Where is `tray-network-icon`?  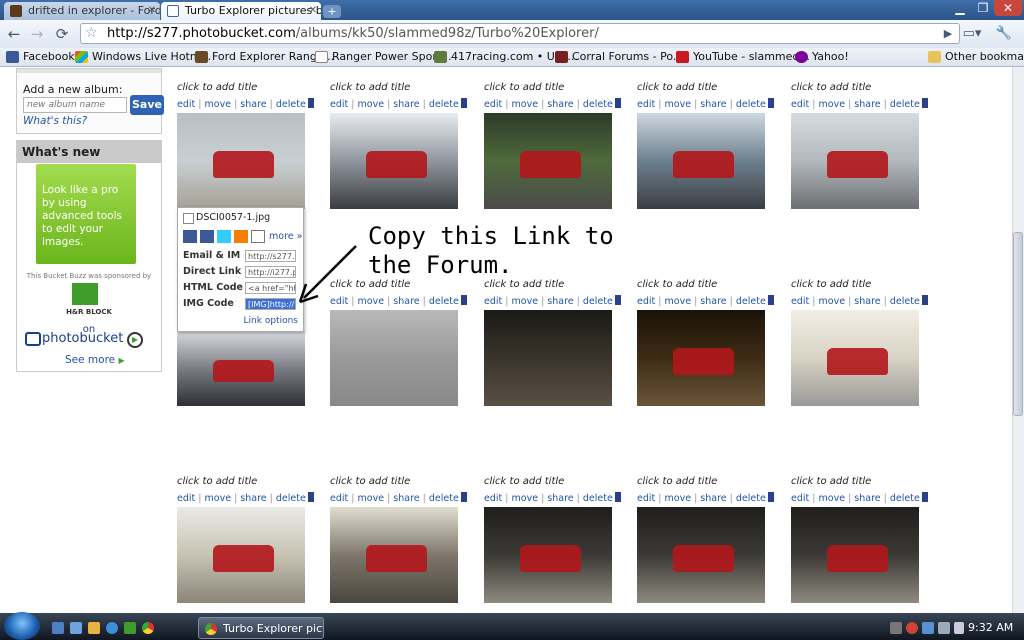
tray-network-icon is located at coordinates (928, 628).